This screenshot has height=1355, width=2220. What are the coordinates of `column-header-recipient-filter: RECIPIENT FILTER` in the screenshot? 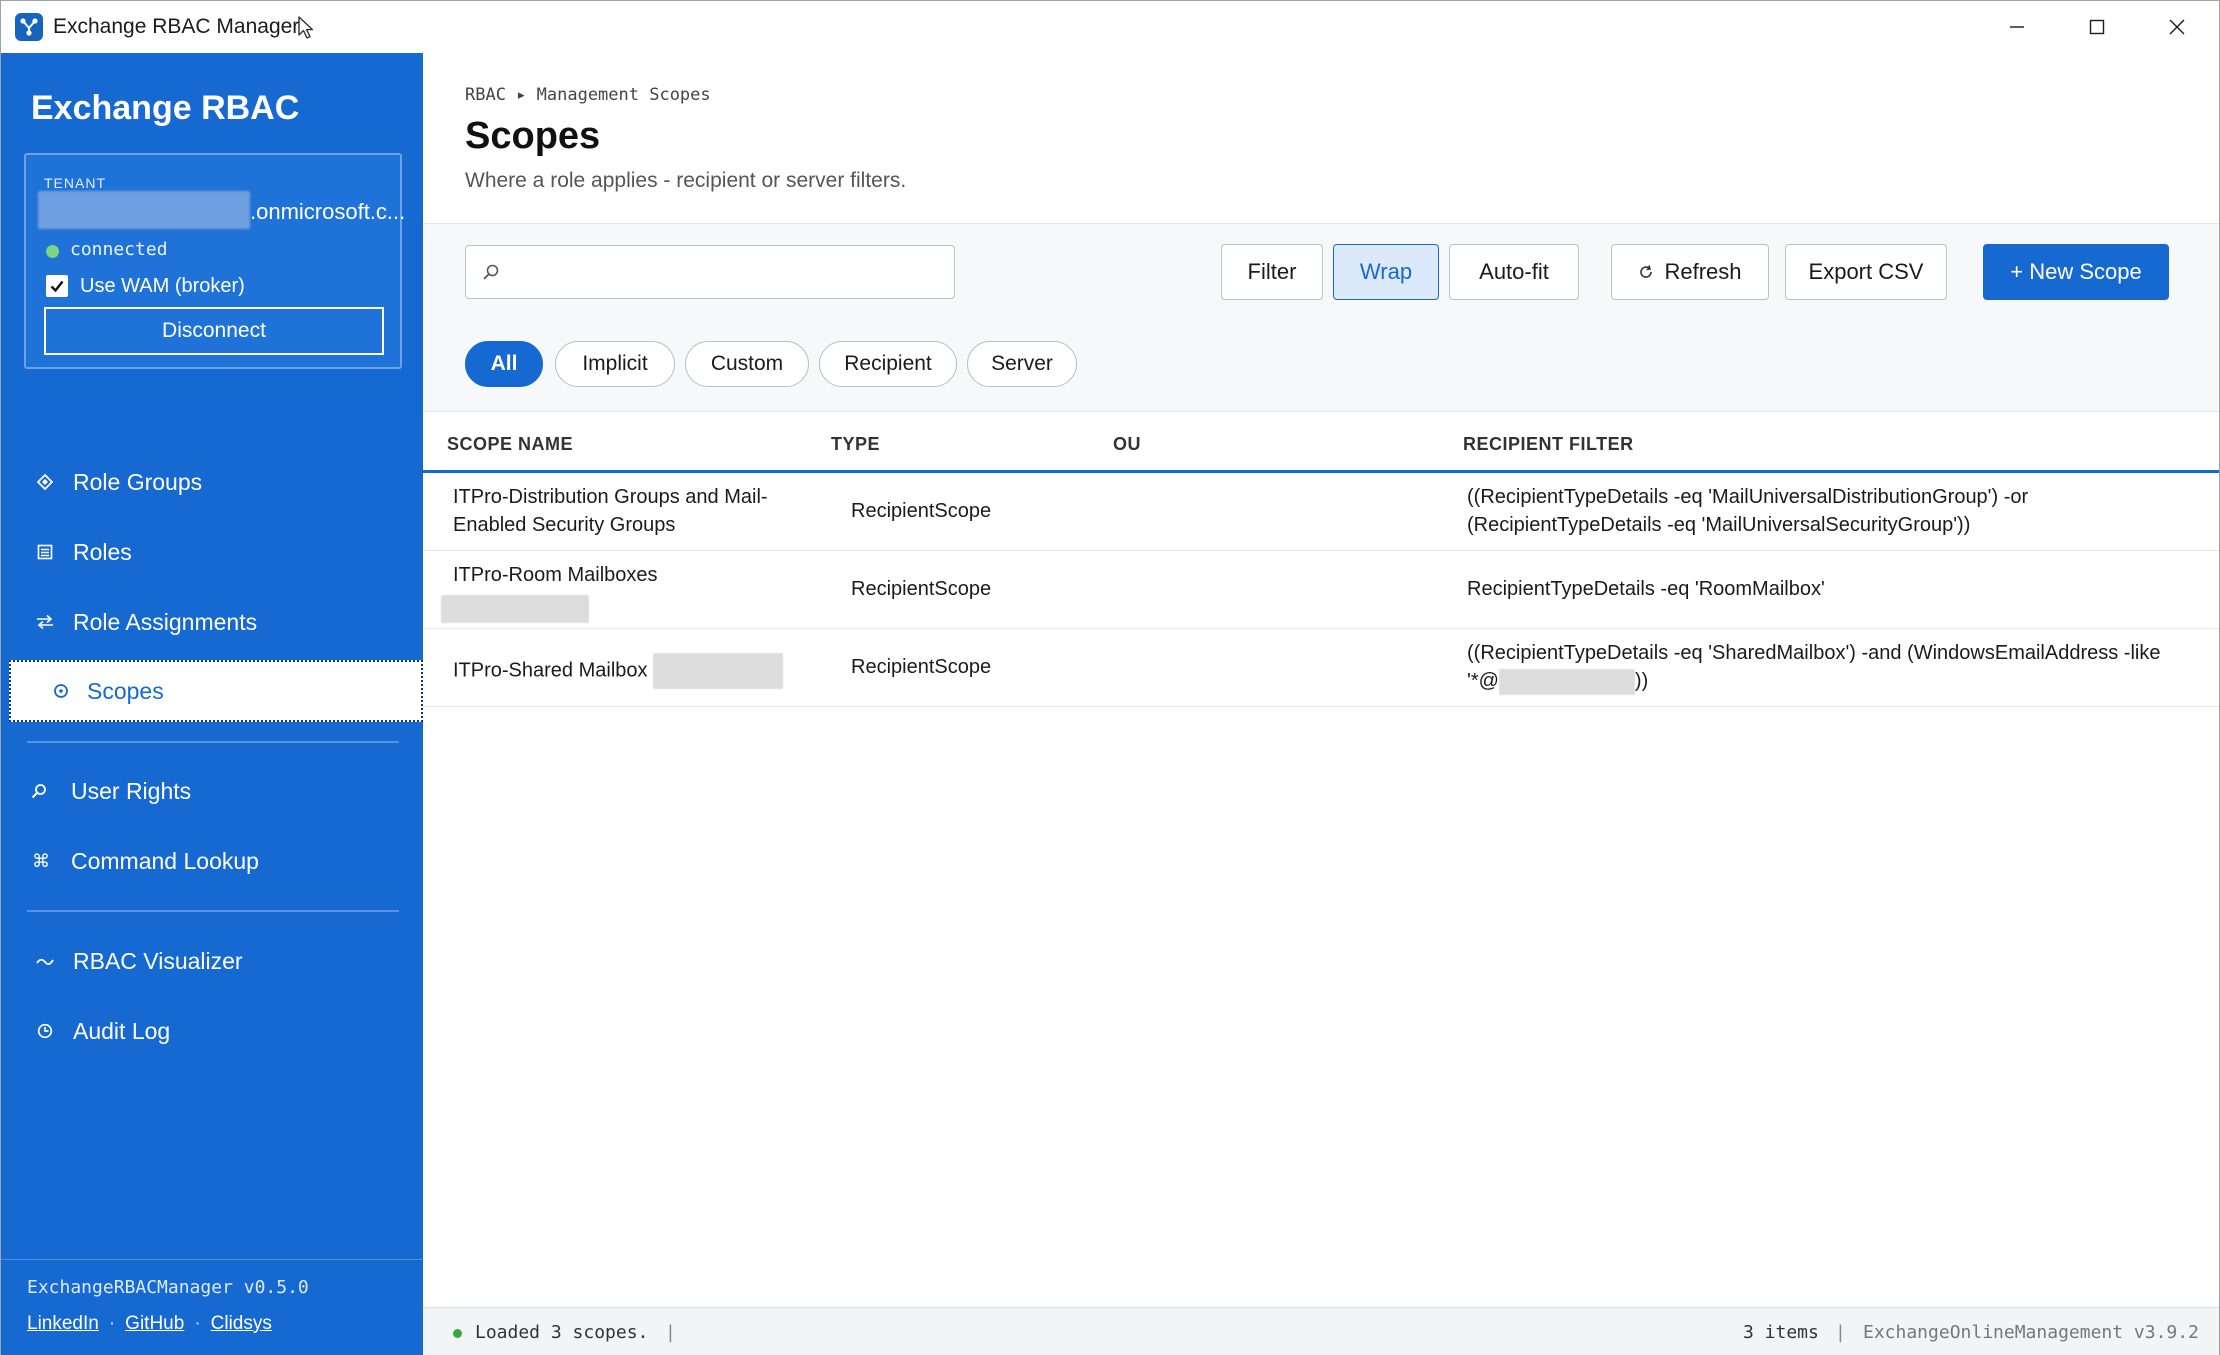 It's located at (1548, 444).